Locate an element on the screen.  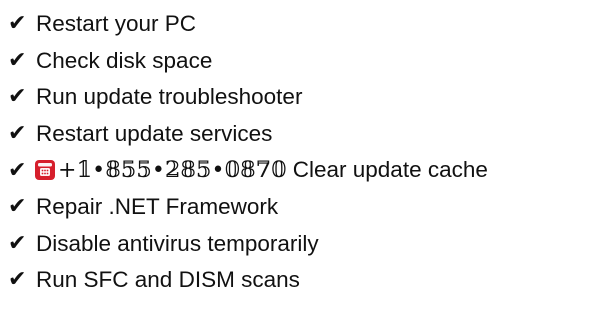
list-item-label: Check disk space is located at coordinates (124, 60).